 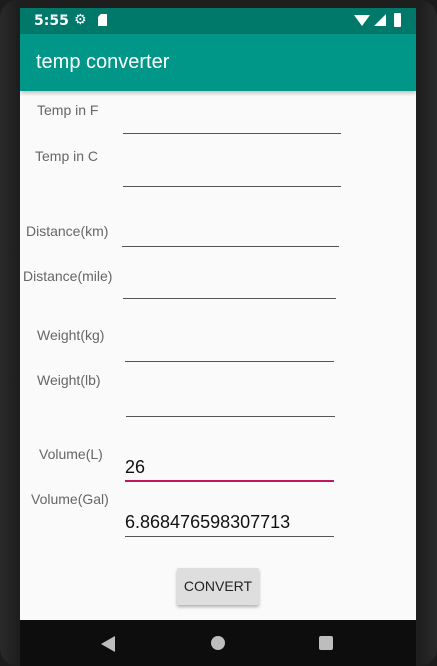 I want to click on volume-gal-input: 6.868476598307713, so click(x=229, y=522).